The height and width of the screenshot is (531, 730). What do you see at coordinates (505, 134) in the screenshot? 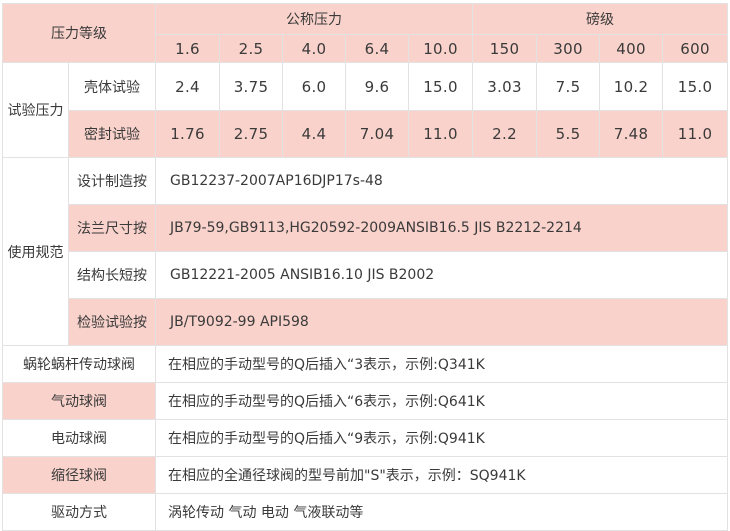
I see `seal-test-value: 2.2` at bounding box center [505, 134].